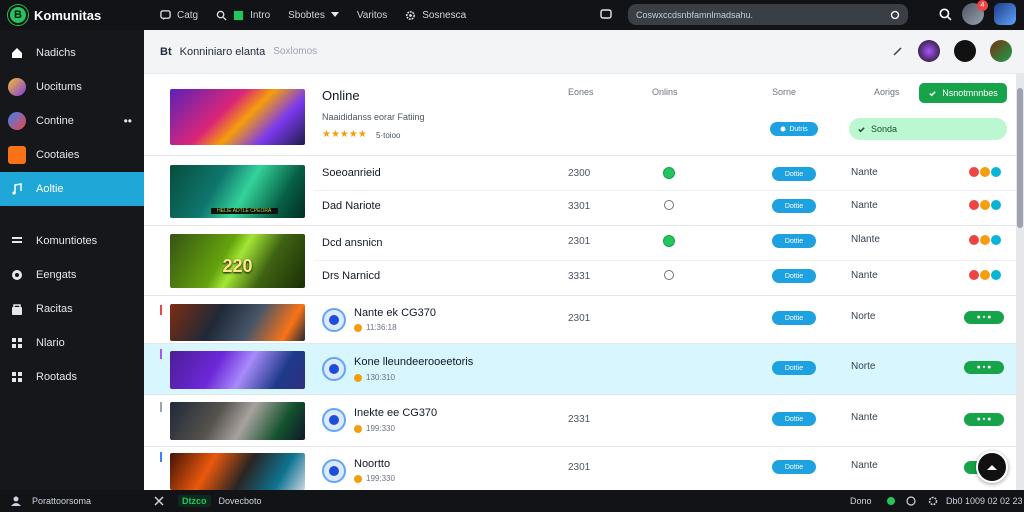  Describe the element at coordinates (237, 471) in the screenshot. I see `game-thumbnail` at that location.